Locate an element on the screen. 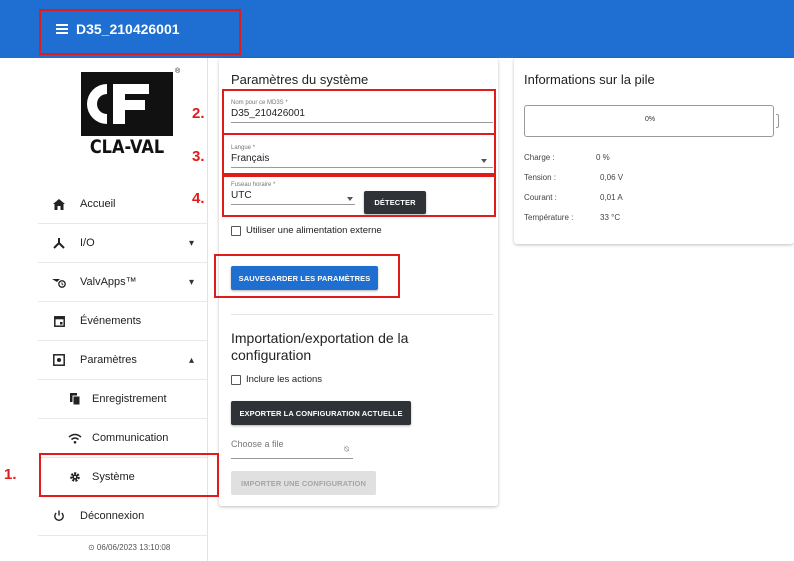 Image resolution: width=794 pixels, height=561 pixels. valvapps-icon is located at coordinates (59, 282).